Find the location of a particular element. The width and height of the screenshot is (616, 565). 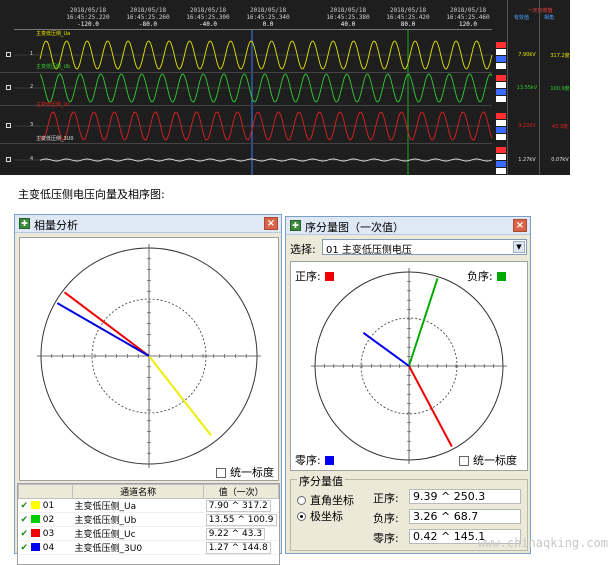

row-name: 主变低压侧_Ua is located at coordinates (138, 505).